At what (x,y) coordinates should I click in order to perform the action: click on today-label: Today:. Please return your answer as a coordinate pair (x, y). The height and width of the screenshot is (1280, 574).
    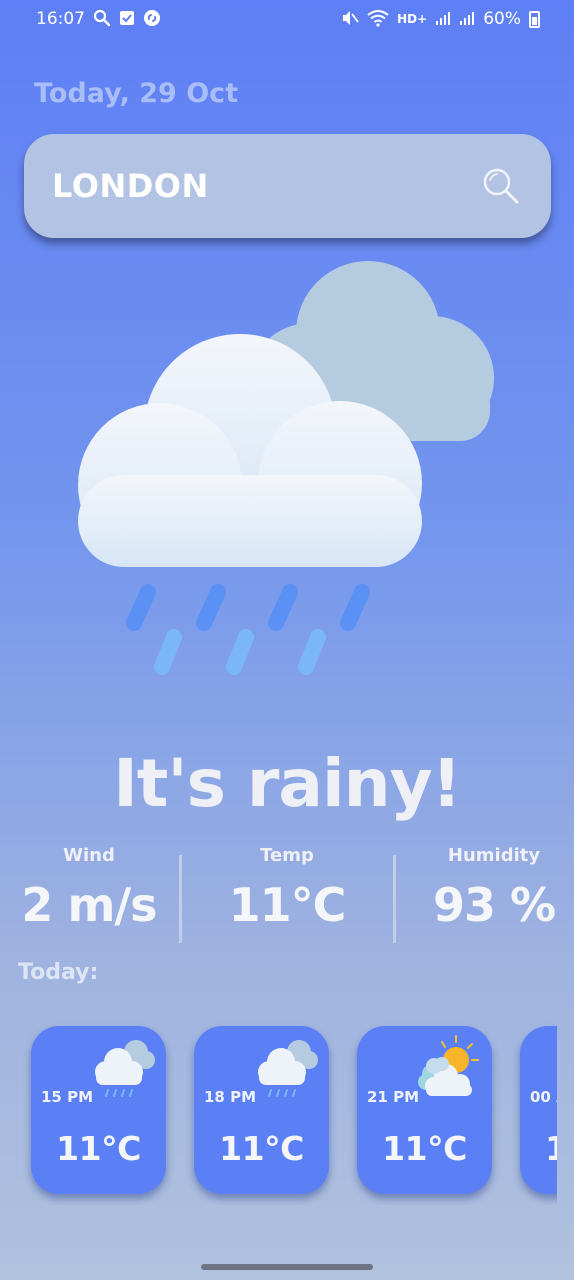
    Looking at the image, I should click on (58, 972).